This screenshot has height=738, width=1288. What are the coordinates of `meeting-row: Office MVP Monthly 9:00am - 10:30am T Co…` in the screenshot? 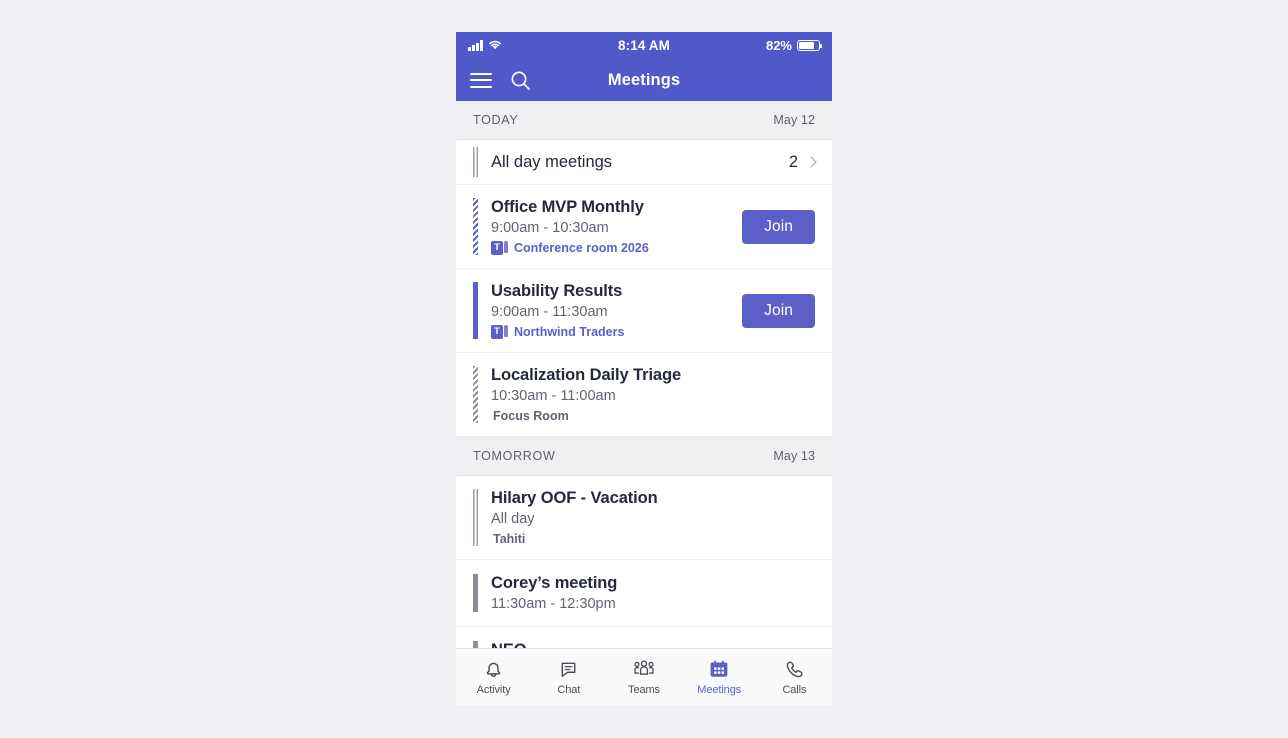 It's located at (644, 227).